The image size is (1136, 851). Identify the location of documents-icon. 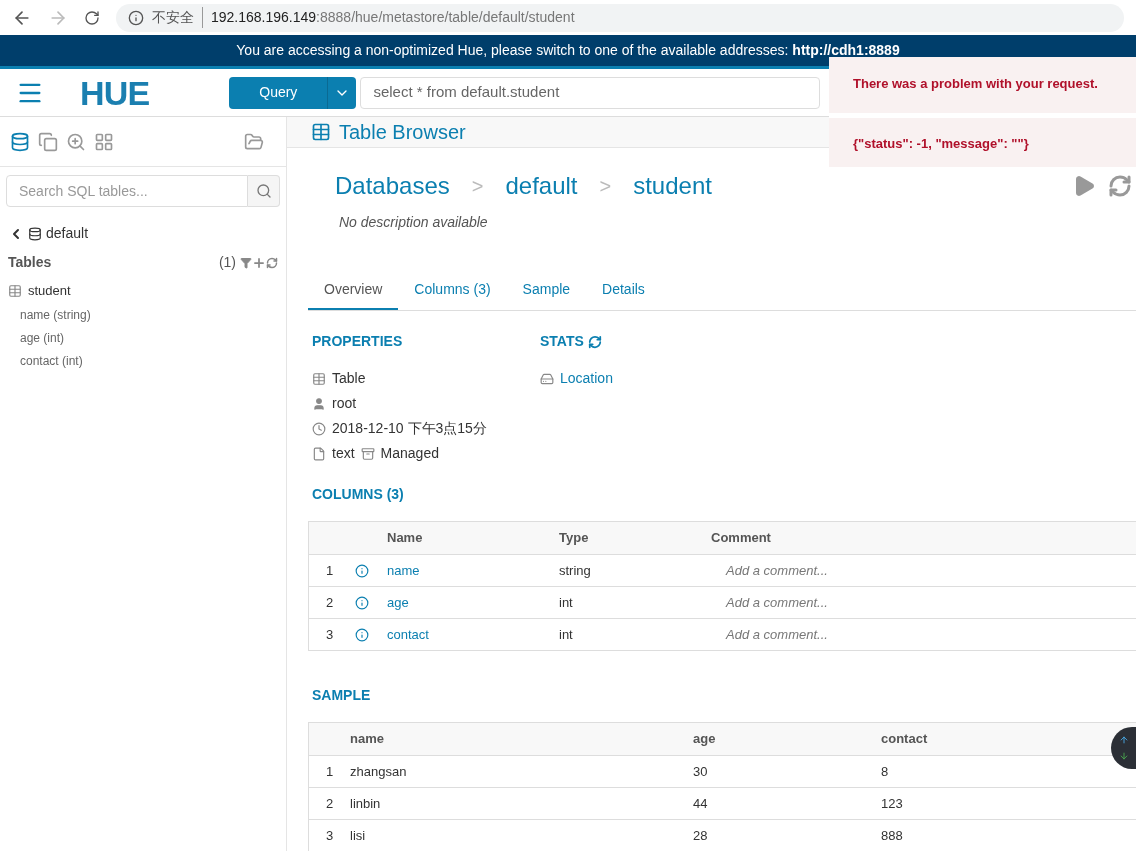
(48, 141).